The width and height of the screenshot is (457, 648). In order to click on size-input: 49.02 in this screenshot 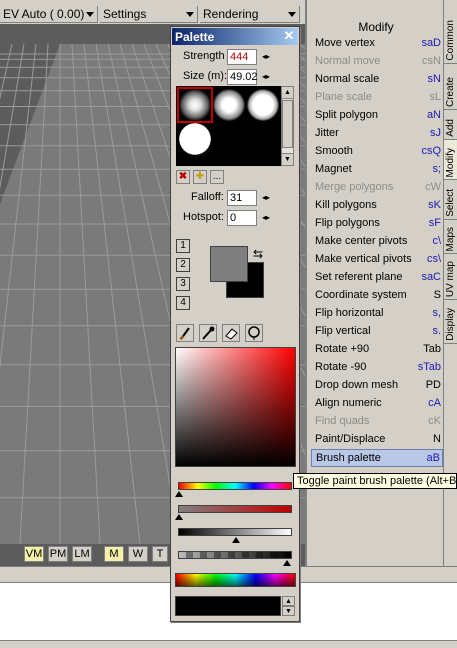, I will do `click(242, 77)`.